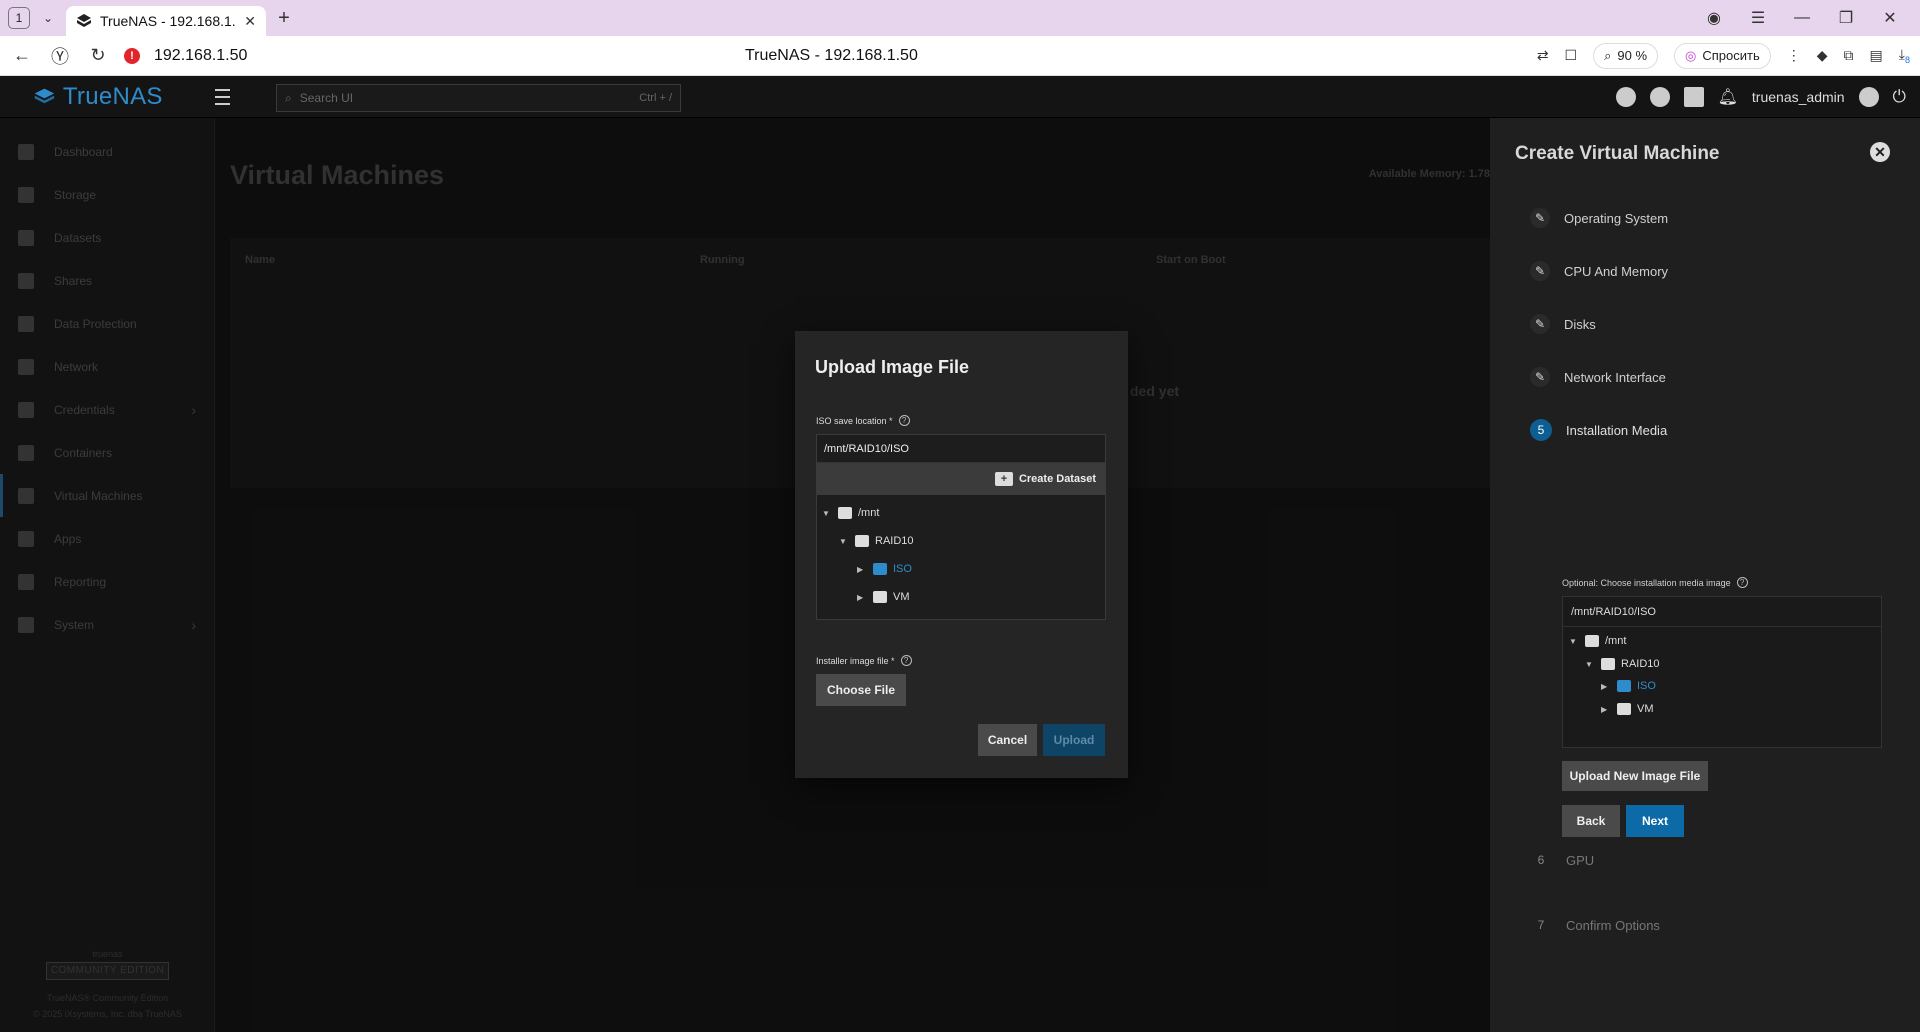 The image size is (1920, 1032). Describe the element at coordinates (1880, 152) in the screenshot. I see `close-panel-icon: ✕` at that location.